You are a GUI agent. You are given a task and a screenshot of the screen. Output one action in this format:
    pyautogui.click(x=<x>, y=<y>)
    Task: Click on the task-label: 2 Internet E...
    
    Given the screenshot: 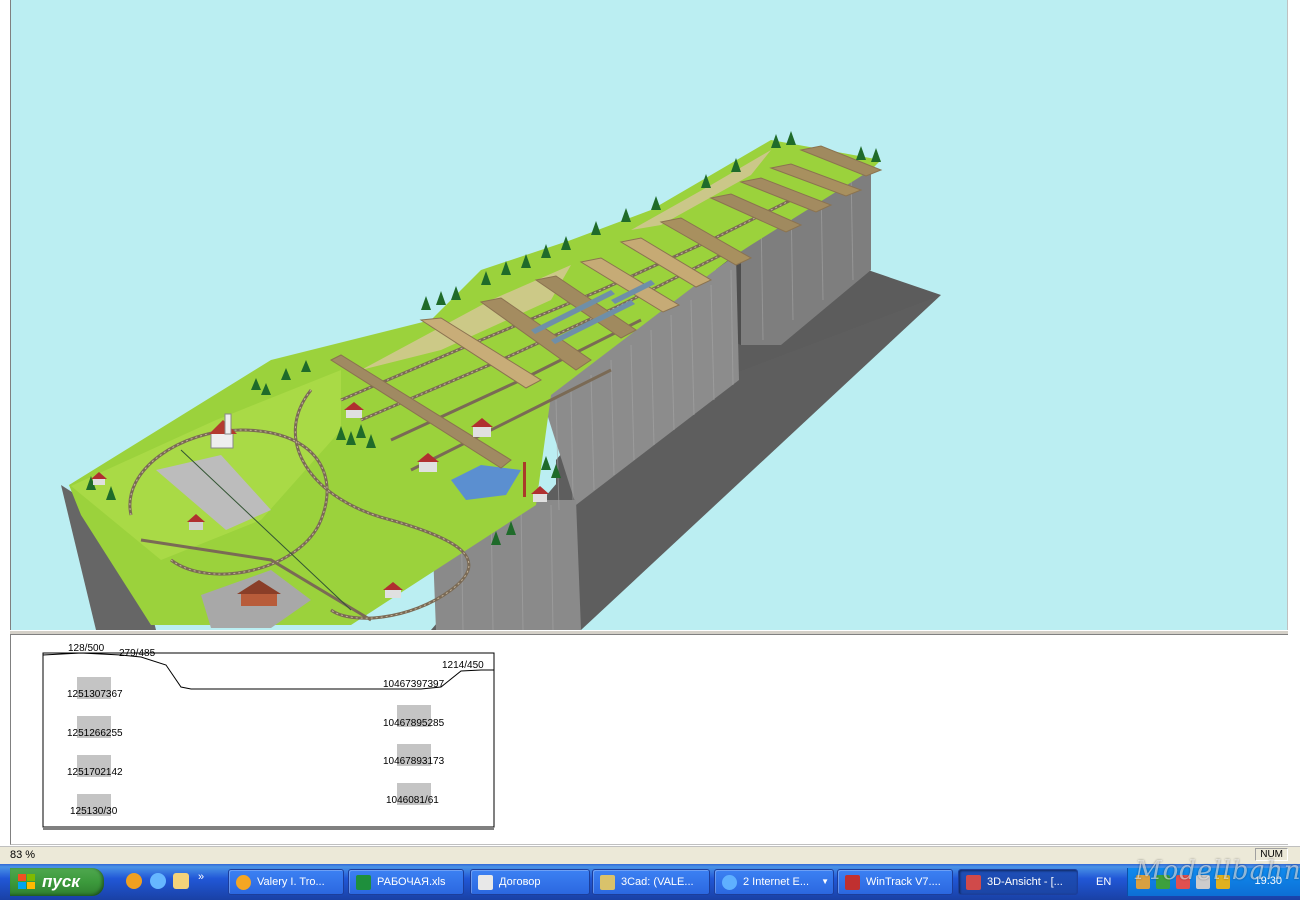 What is the action you would take?
    pyautogui.click(x=776, y=882)
    